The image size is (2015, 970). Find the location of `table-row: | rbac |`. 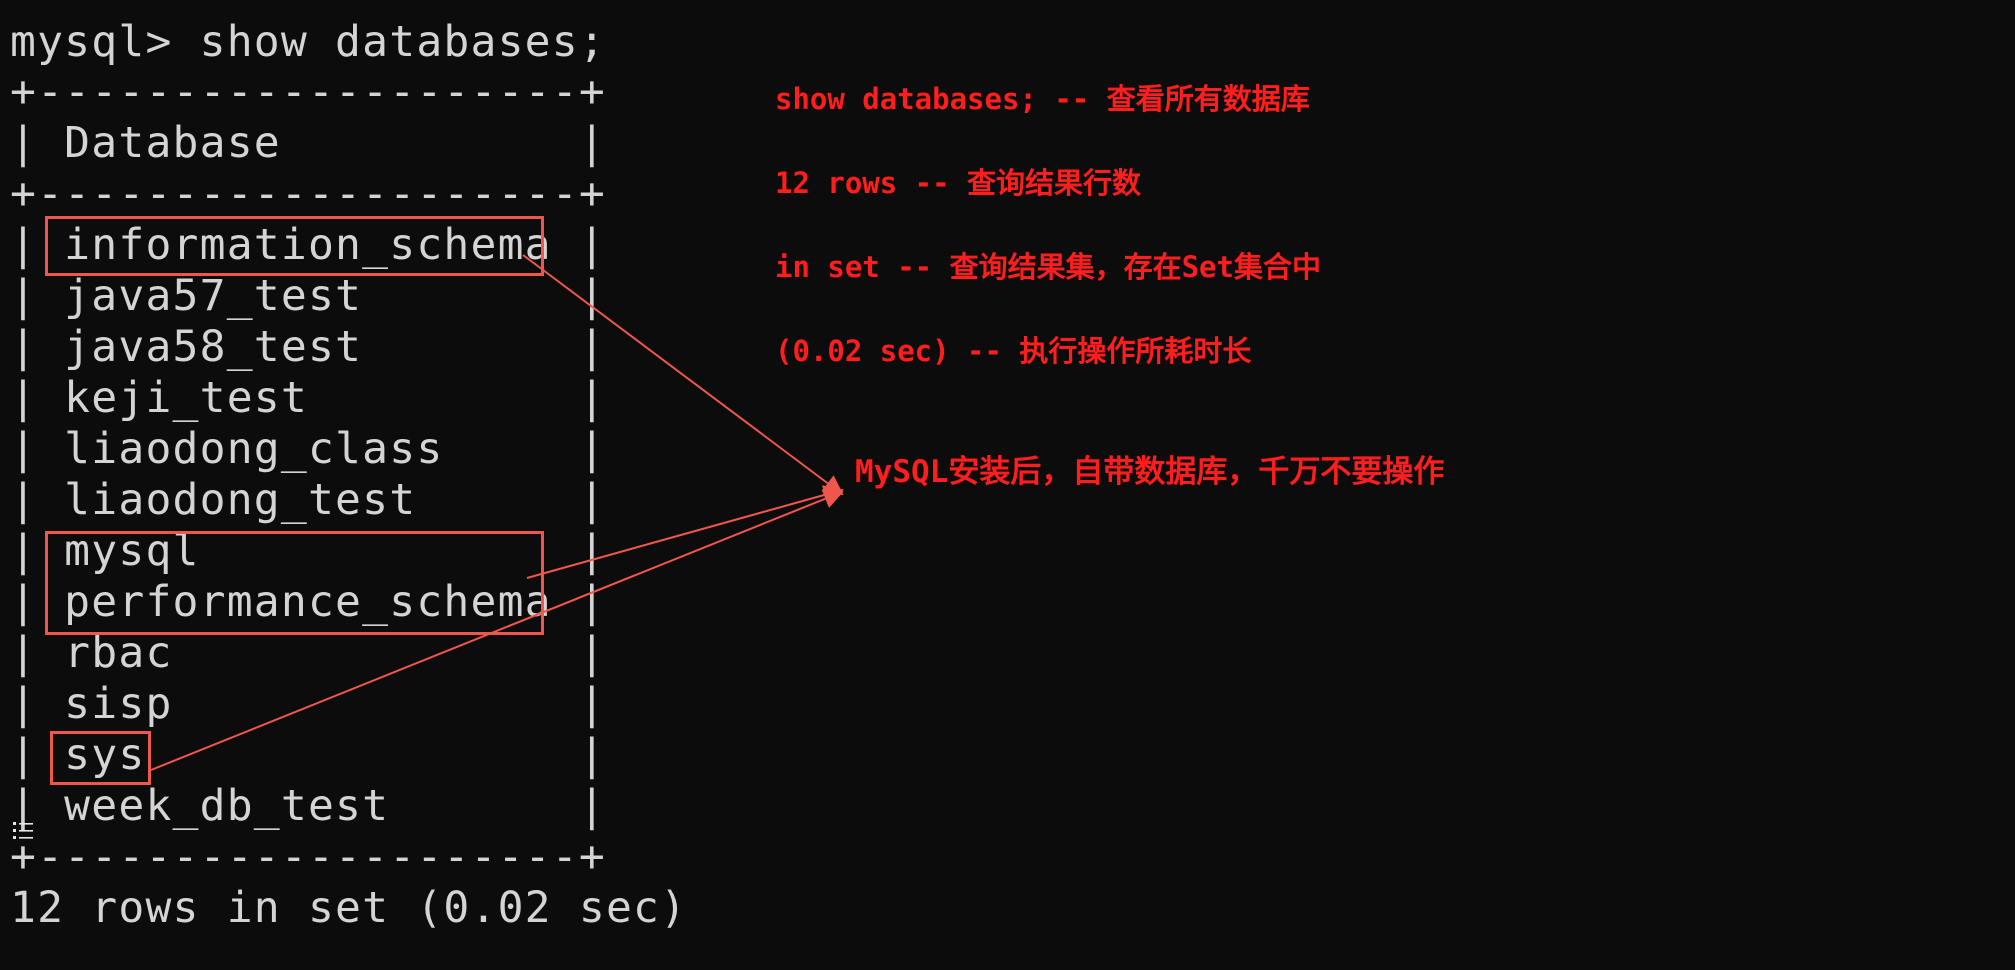

table-row: | rbac | is located at coordinates (308, 653).